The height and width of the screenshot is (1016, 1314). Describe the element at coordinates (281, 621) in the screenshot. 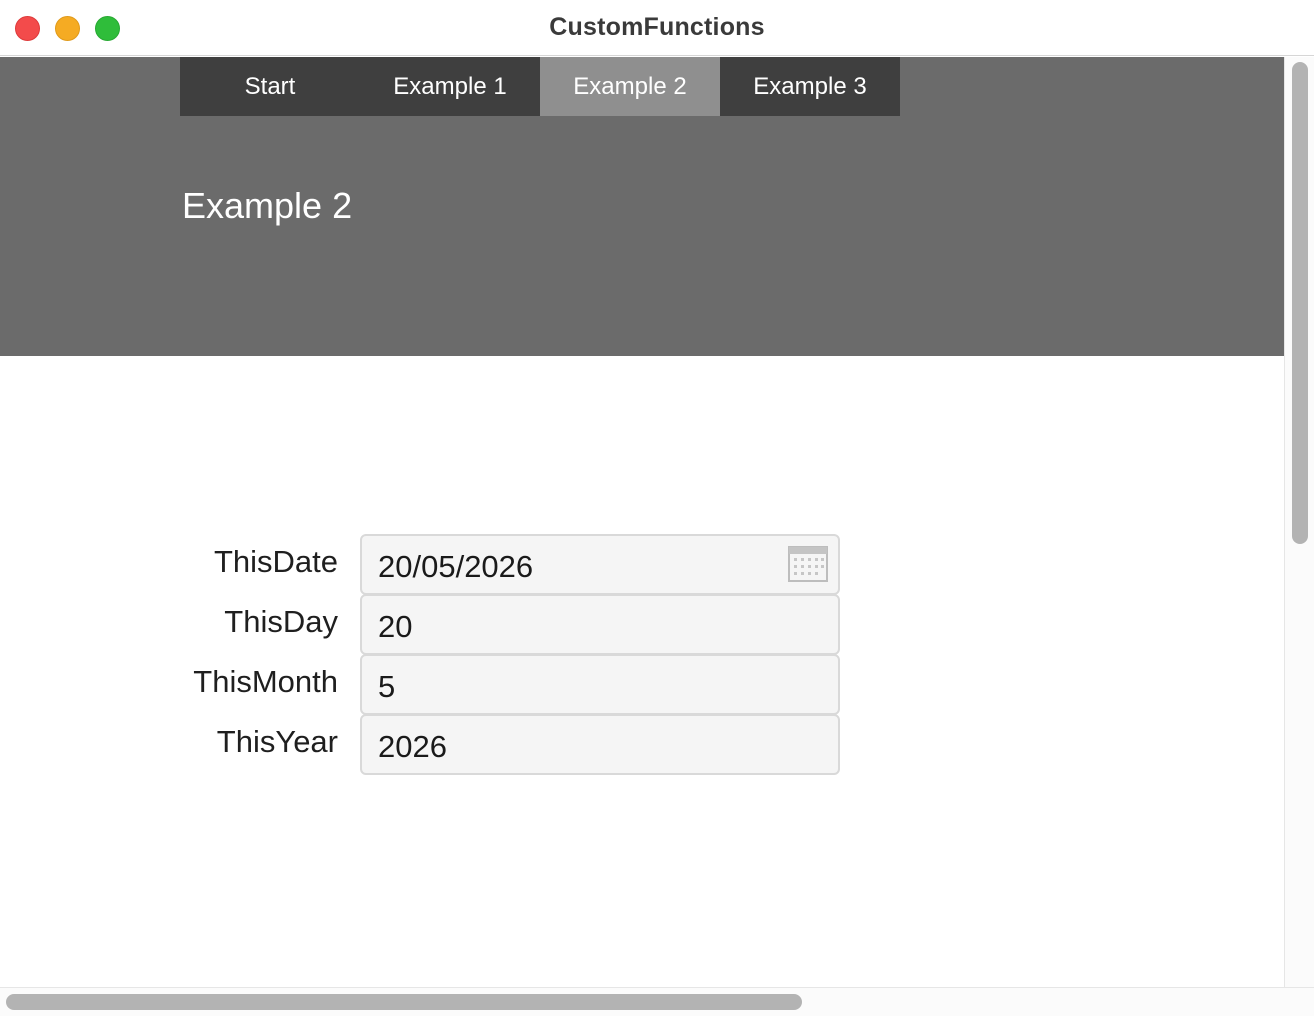

I see `thisday-label: ThisDay` at that location.